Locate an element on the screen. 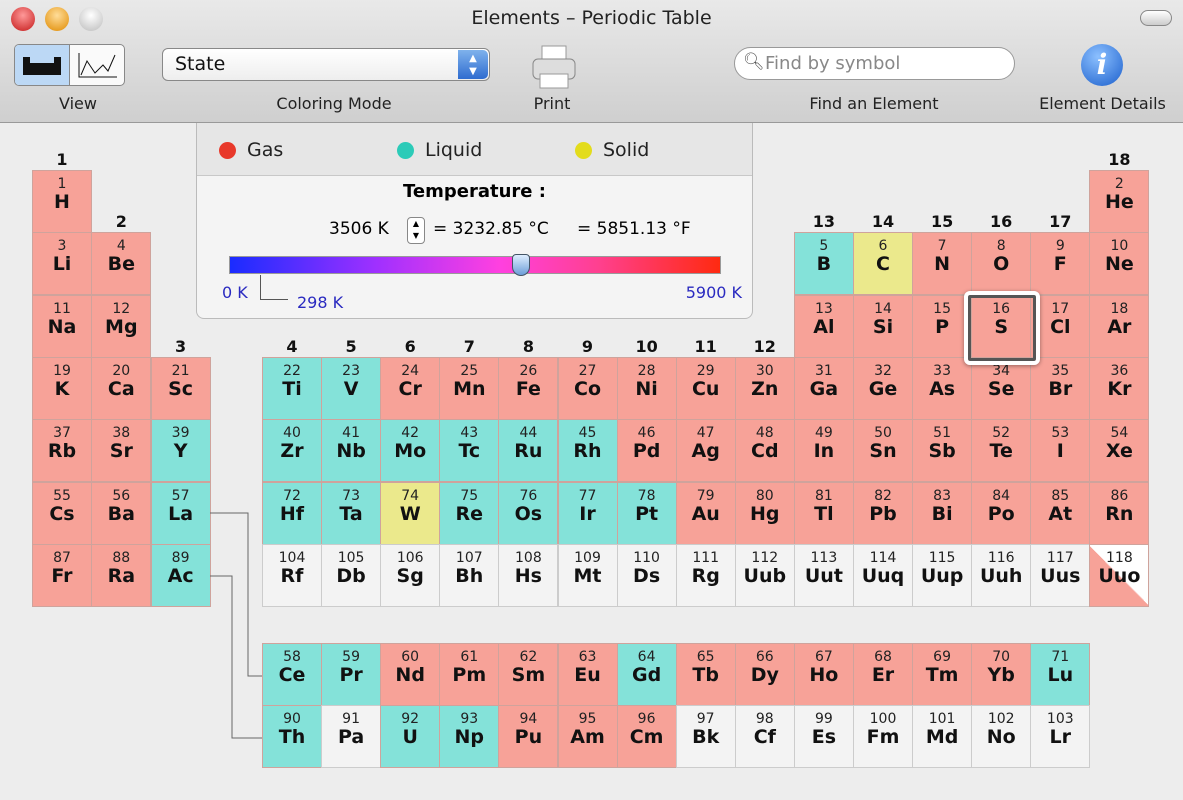  element-V: 23 V is located at coordinates (351, 388).